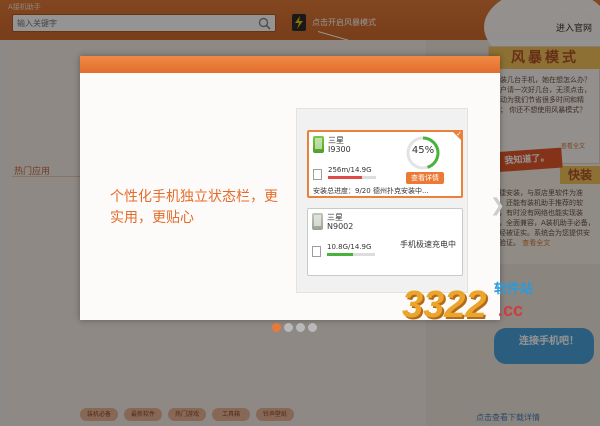 This screenshot has height=426, width=600. What do you see at coordinates (385, 242) in the screenshot?
I see `device-card-2: 三星 N9002 10.8G/14.9G 手机极速充电中` at bounding box center [385, 242].